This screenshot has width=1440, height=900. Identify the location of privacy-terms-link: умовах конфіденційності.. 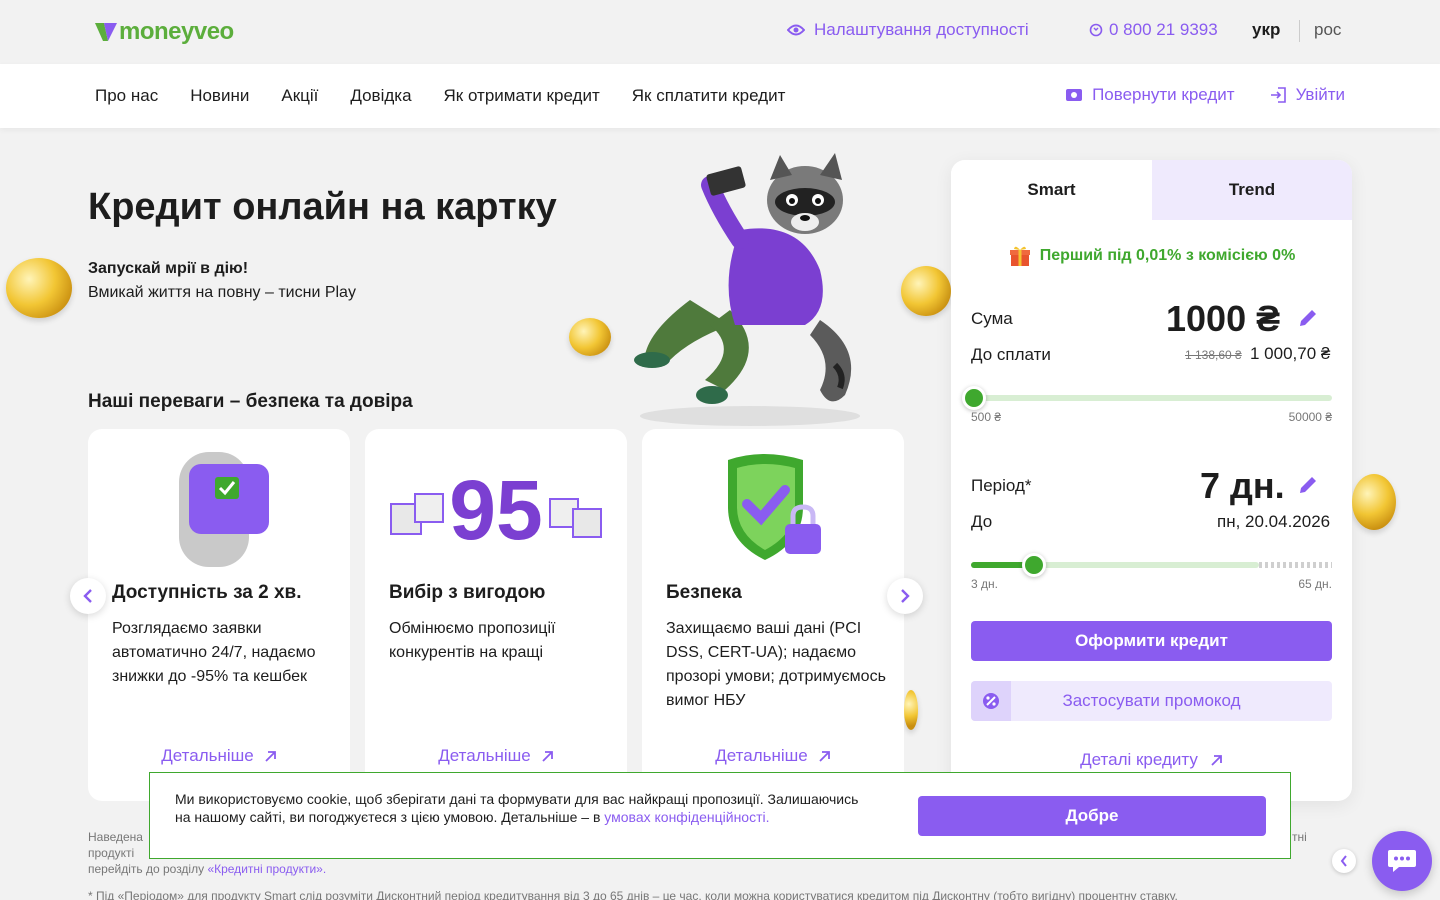
(686, 817).